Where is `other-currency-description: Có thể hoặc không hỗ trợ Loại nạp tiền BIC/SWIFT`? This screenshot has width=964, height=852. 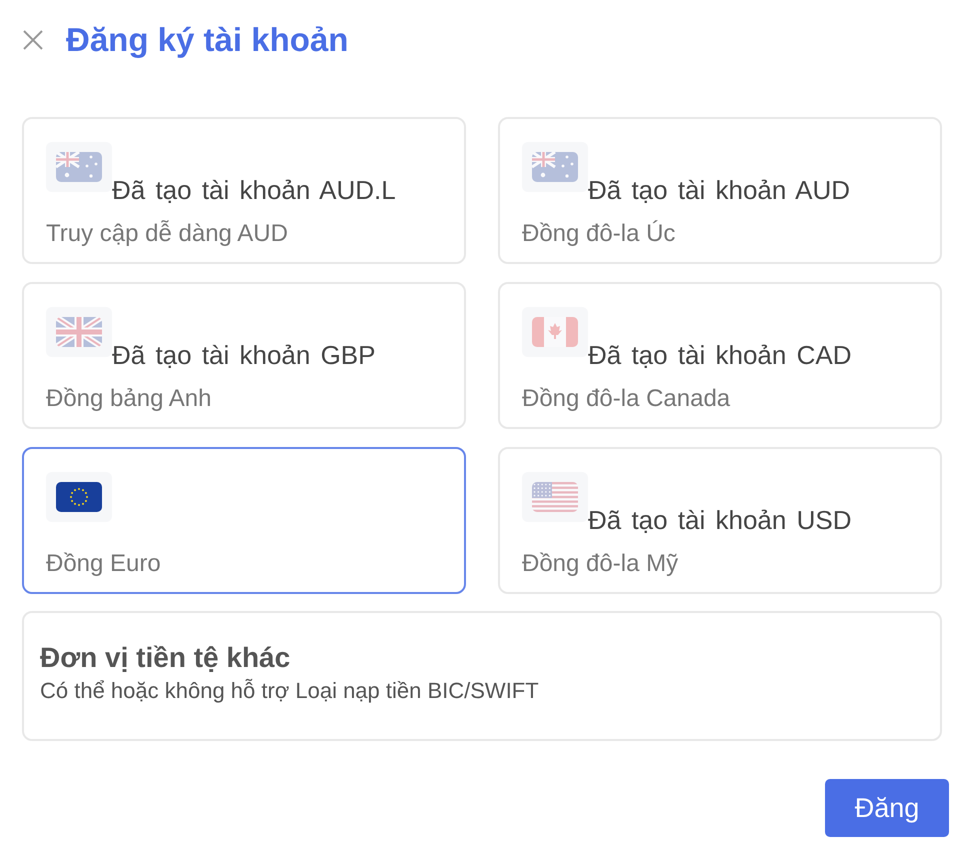
other-currency-description: Có thể hoặc không hỗ trợ Loại nạp tiền BIC/SWIFT is located at coordinates (289, 691).